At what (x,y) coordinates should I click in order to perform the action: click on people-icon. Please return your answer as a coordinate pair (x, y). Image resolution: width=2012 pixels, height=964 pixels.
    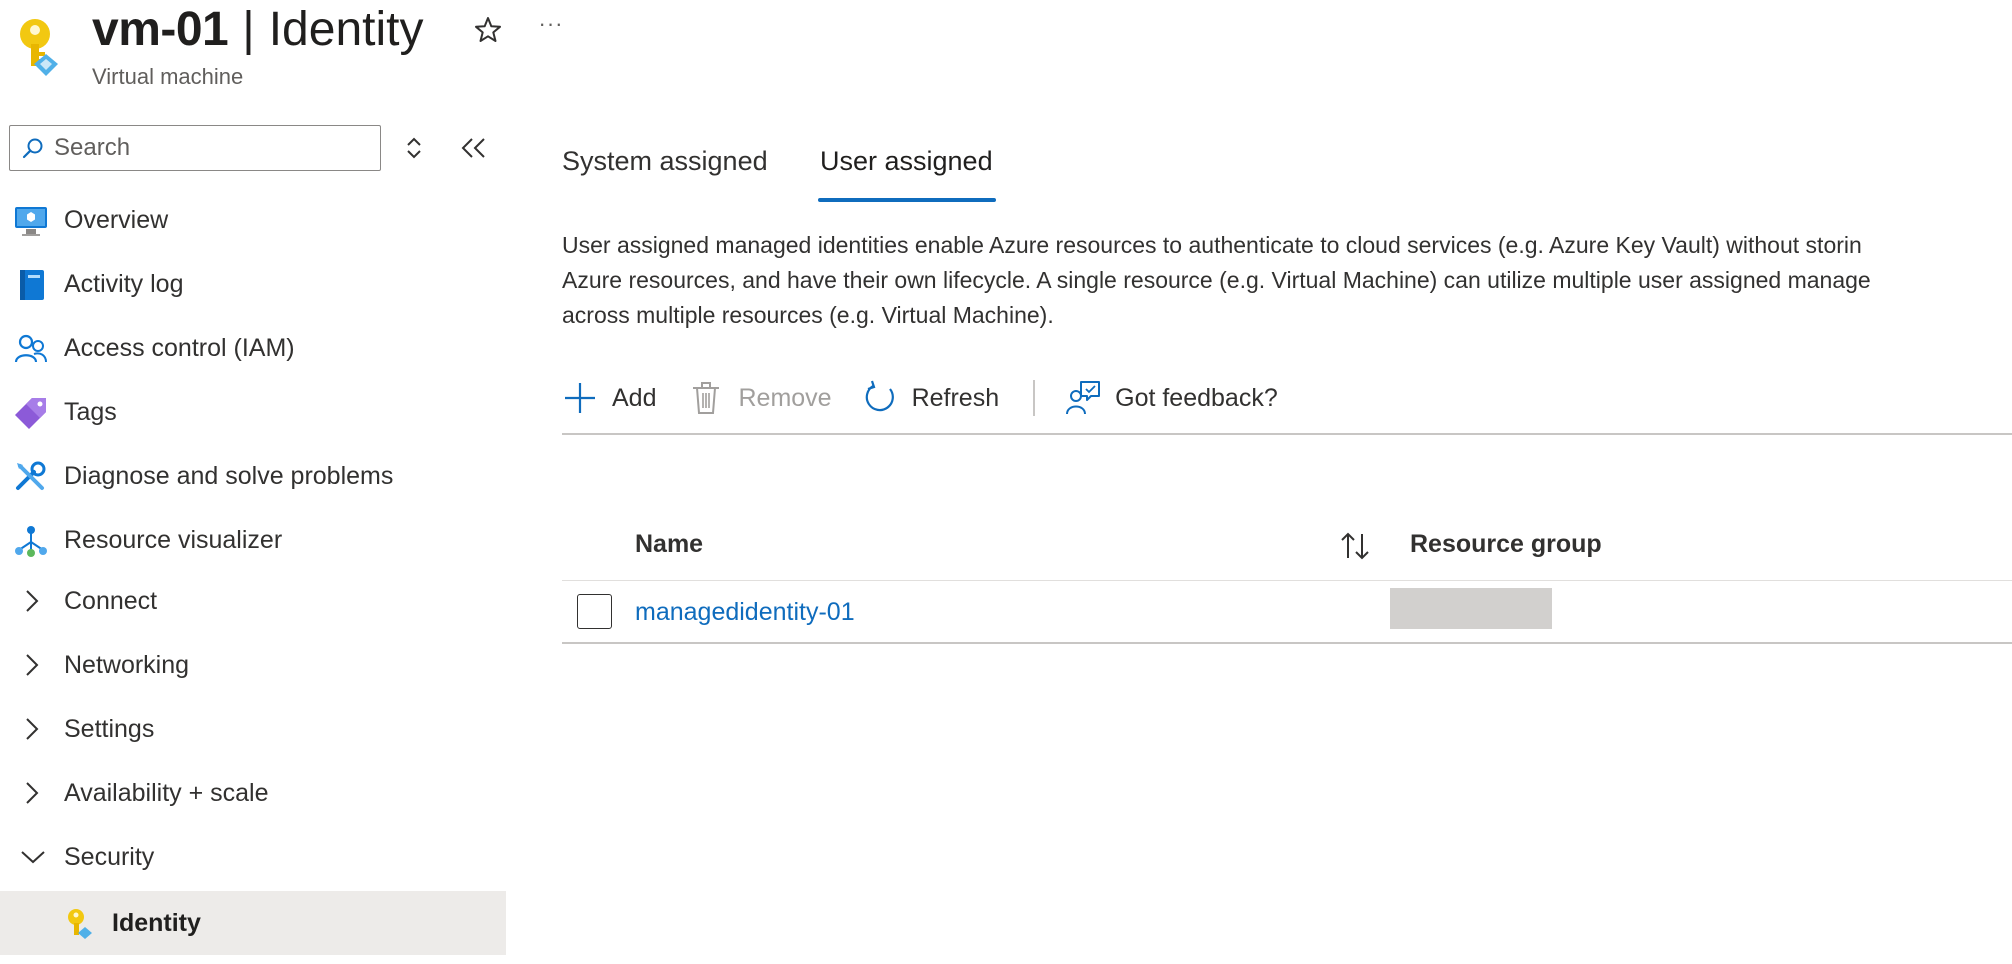
    Looking at the image, I should click on (31, 349).